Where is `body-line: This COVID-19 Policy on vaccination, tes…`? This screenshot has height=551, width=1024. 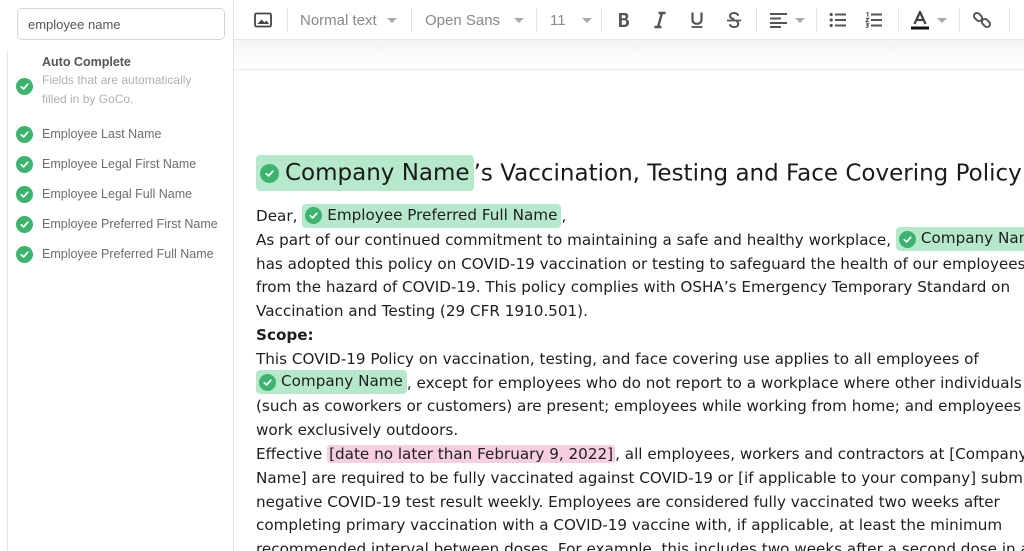
body-line: This COVID-19 Policy on vaccination, tes… is located at coordinates (617, 358).